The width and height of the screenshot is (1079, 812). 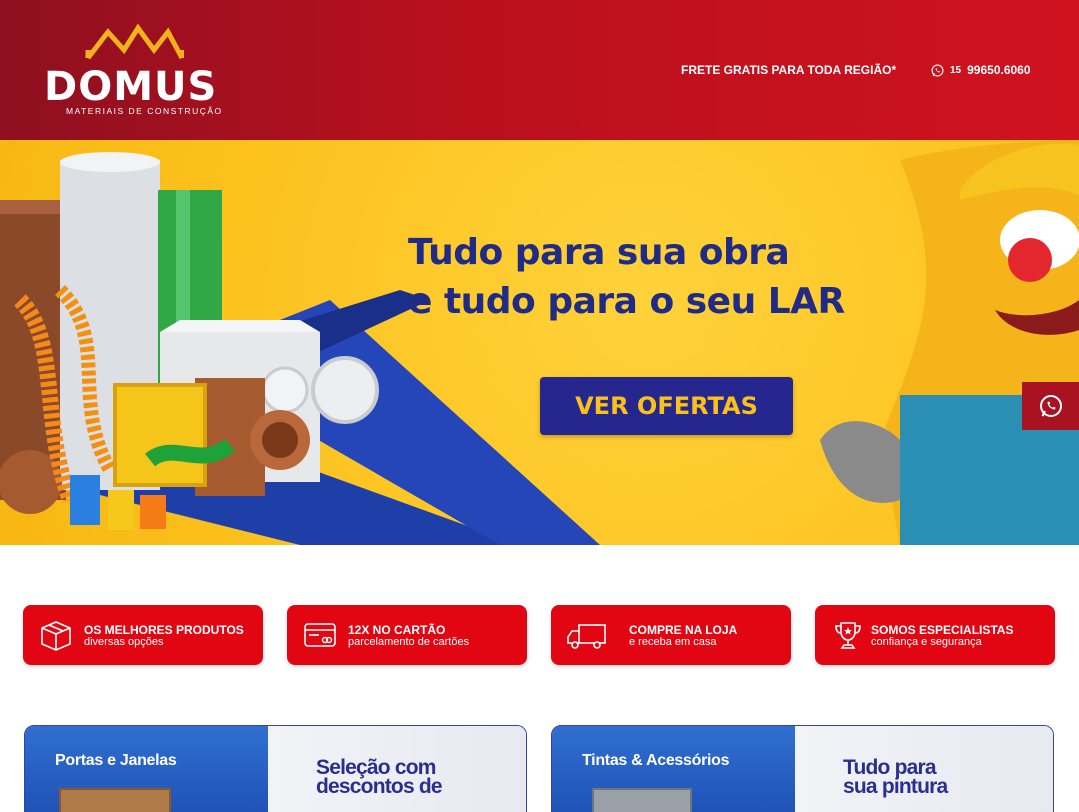 What do you see at coordinates (144, 111) in the screenshot?
I see `logo-subtitle: MATERIAIS DE CONSTRUÇÃO` at bounding box center [144, 111].